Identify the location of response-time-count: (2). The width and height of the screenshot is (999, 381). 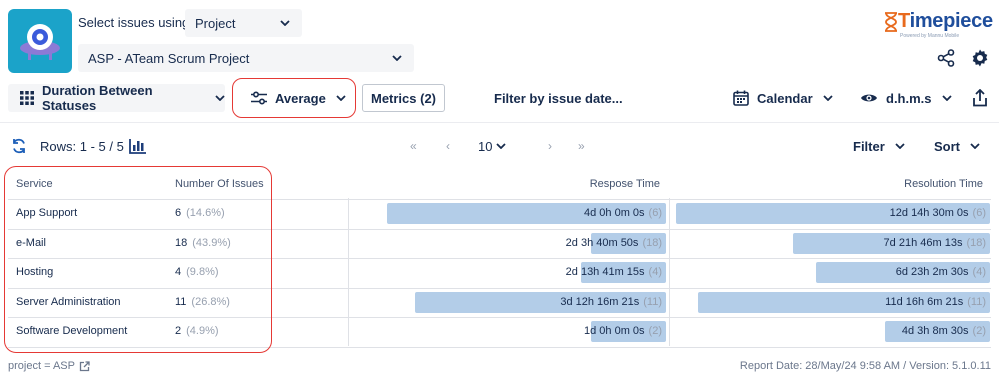
(655, 331).